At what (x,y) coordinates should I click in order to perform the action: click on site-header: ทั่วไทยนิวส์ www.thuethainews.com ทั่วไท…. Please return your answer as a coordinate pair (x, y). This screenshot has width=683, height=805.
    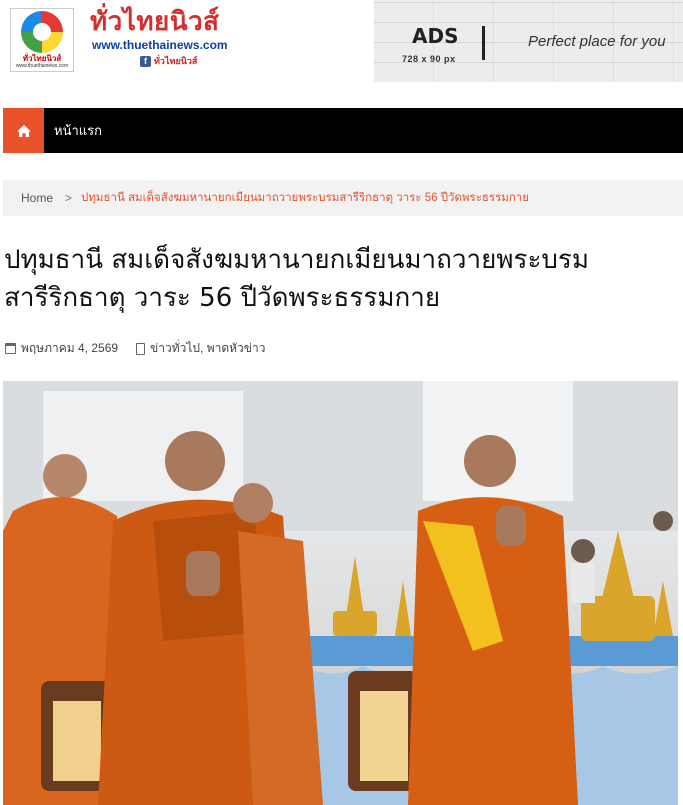
    Looking at the image, I should click on (341, 46).